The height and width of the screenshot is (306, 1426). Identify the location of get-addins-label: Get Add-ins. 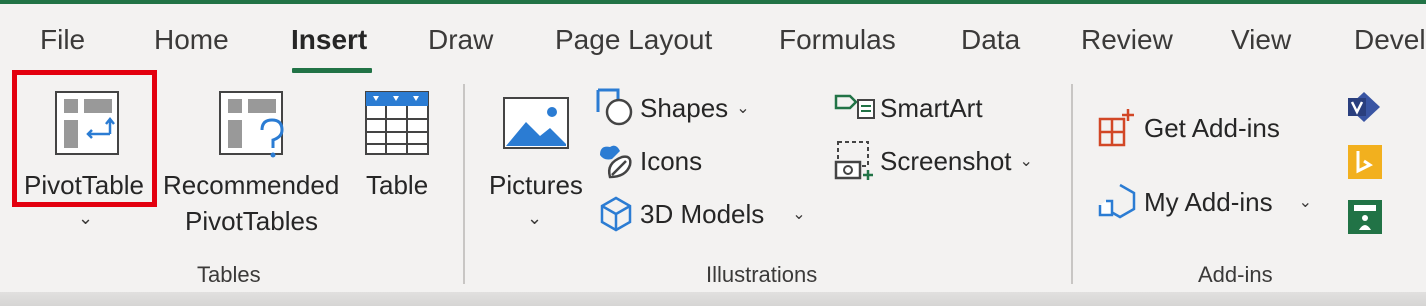
(1212, 127).